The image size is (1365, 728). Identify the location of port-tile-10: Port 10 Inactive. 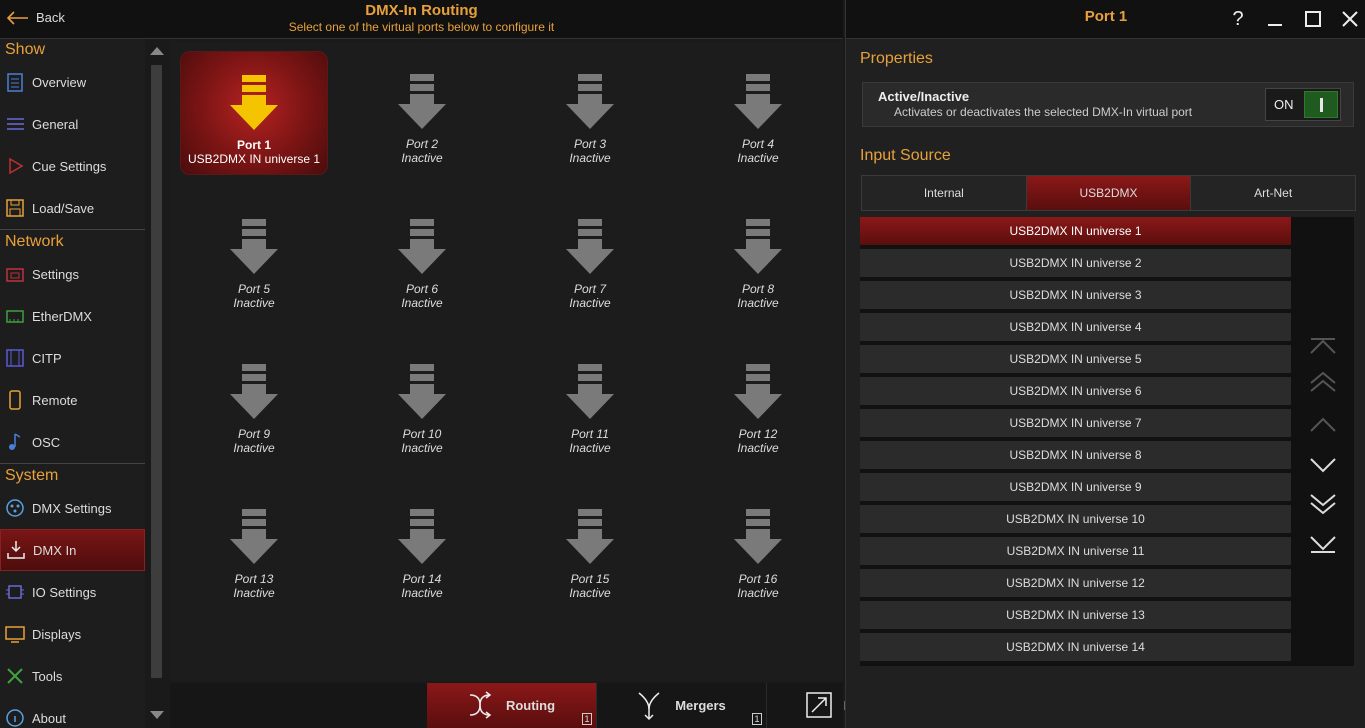
(422, 403).